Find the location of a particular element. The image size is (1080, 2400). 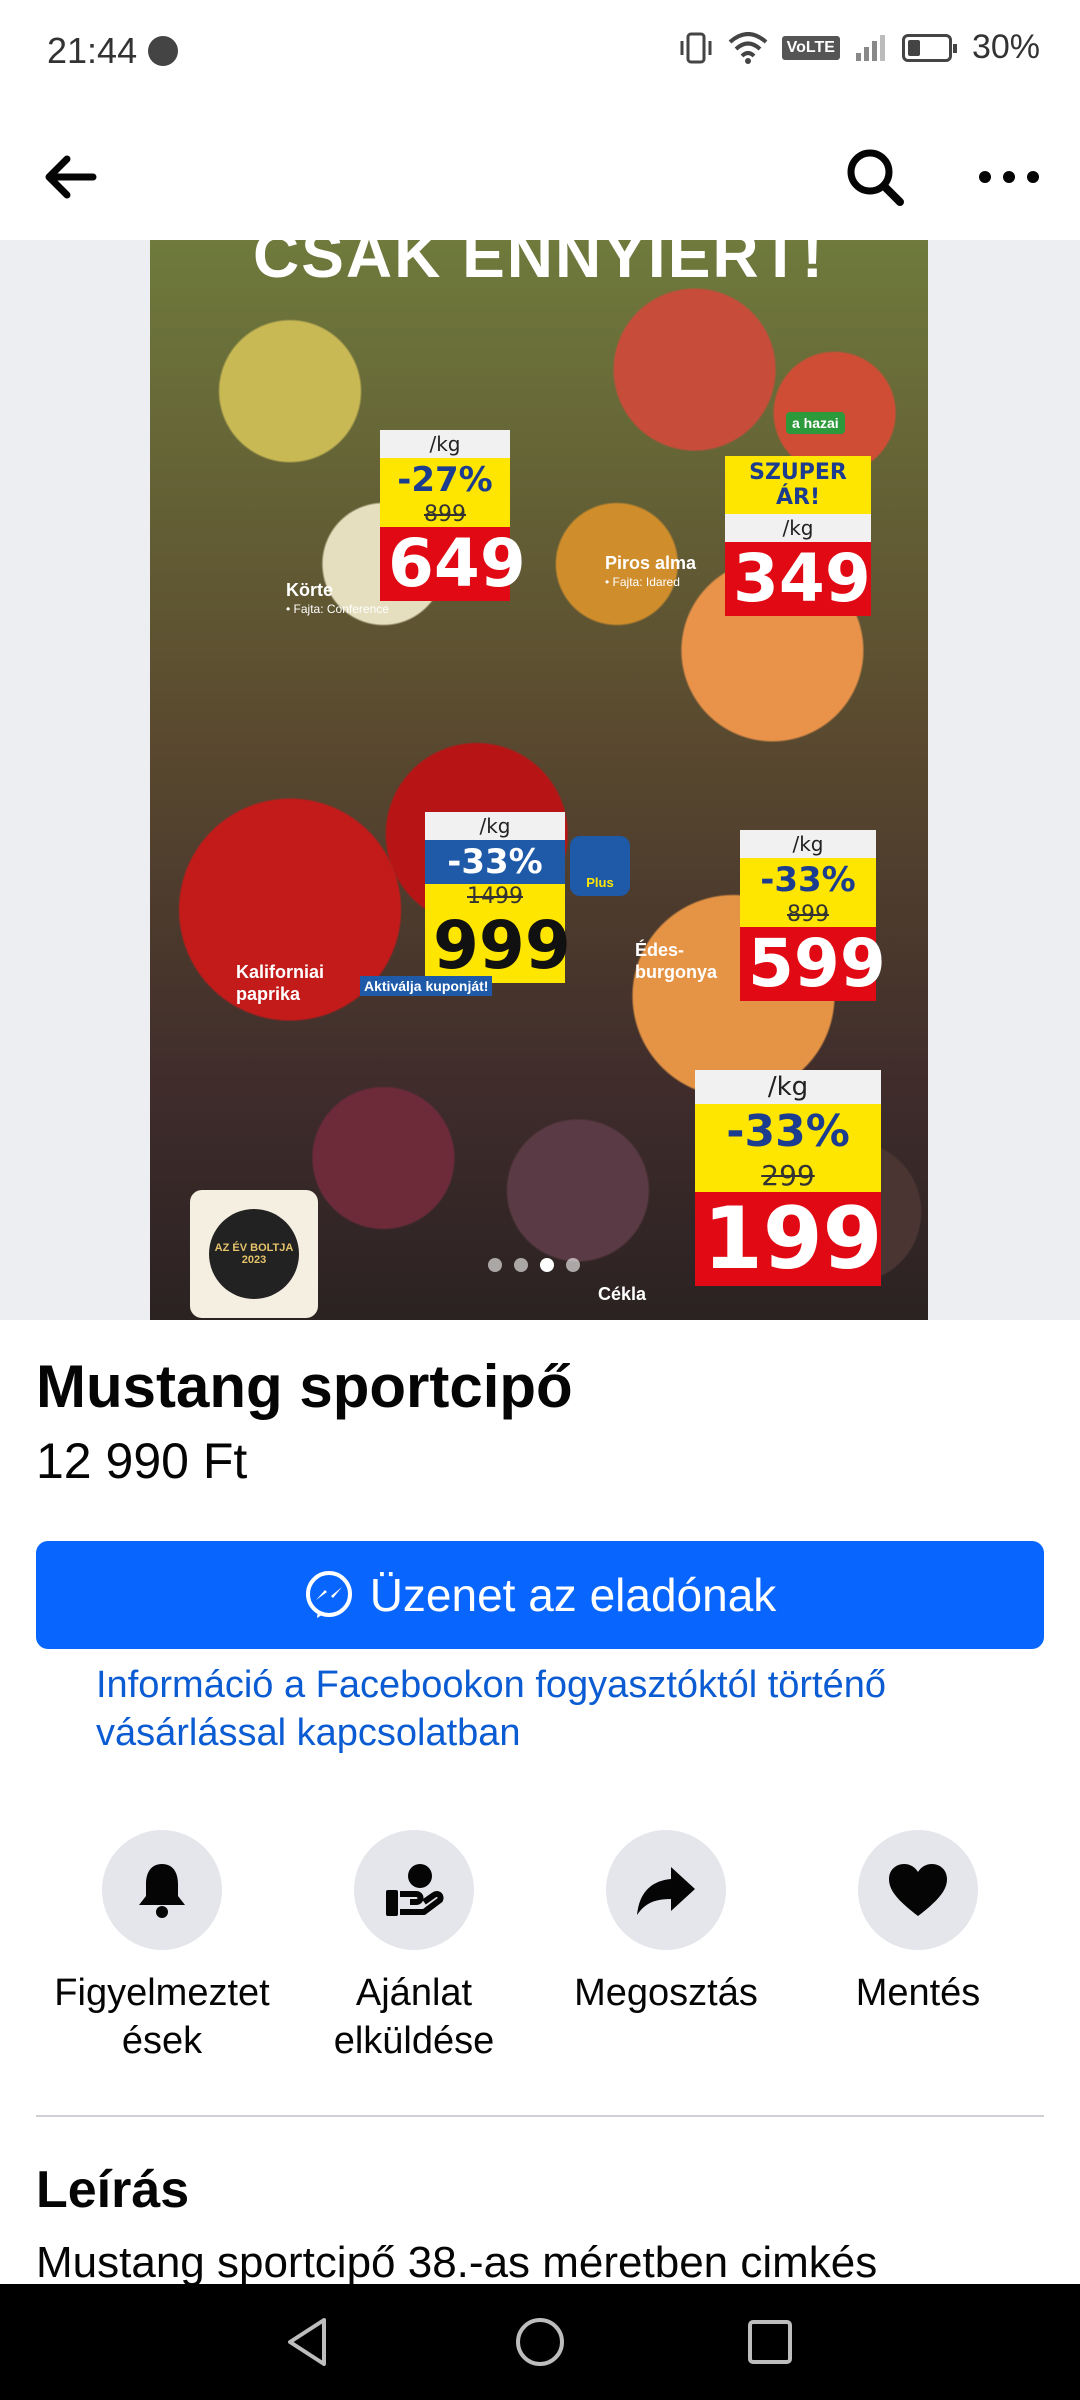

send-offer-action: Ajánlat elküldése is located at coordinates (414, 1947).